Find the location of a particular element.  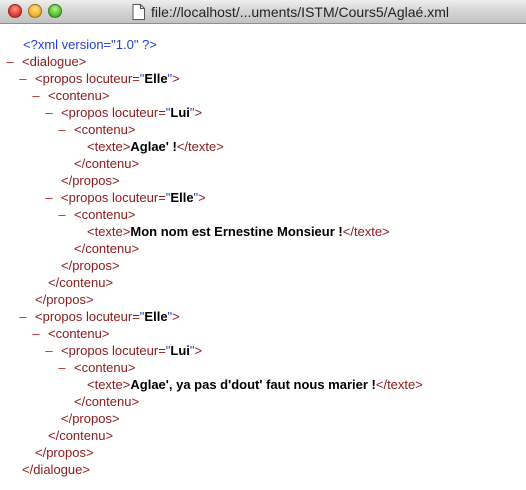

xml-declaration: <?xml version="1.0" ?> is located at coordinates (90, 44).